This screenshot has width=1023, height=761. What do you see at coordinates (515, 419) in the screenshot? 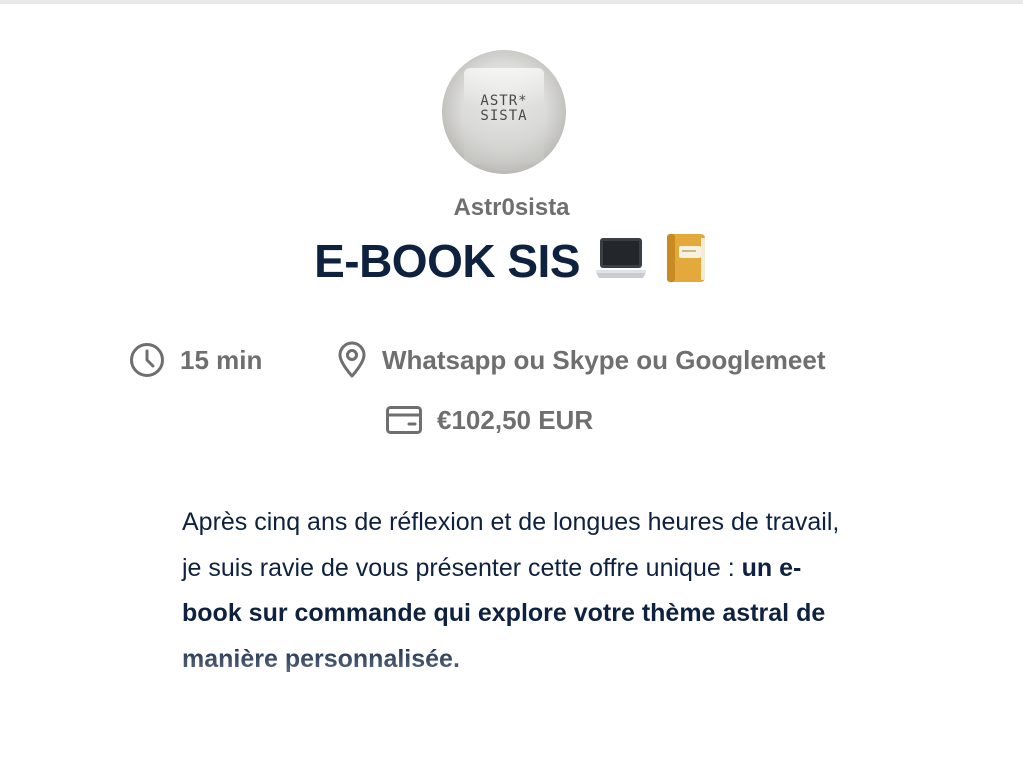
I see `price-text: €102,50 EUR` at bounding box center [515, 419].